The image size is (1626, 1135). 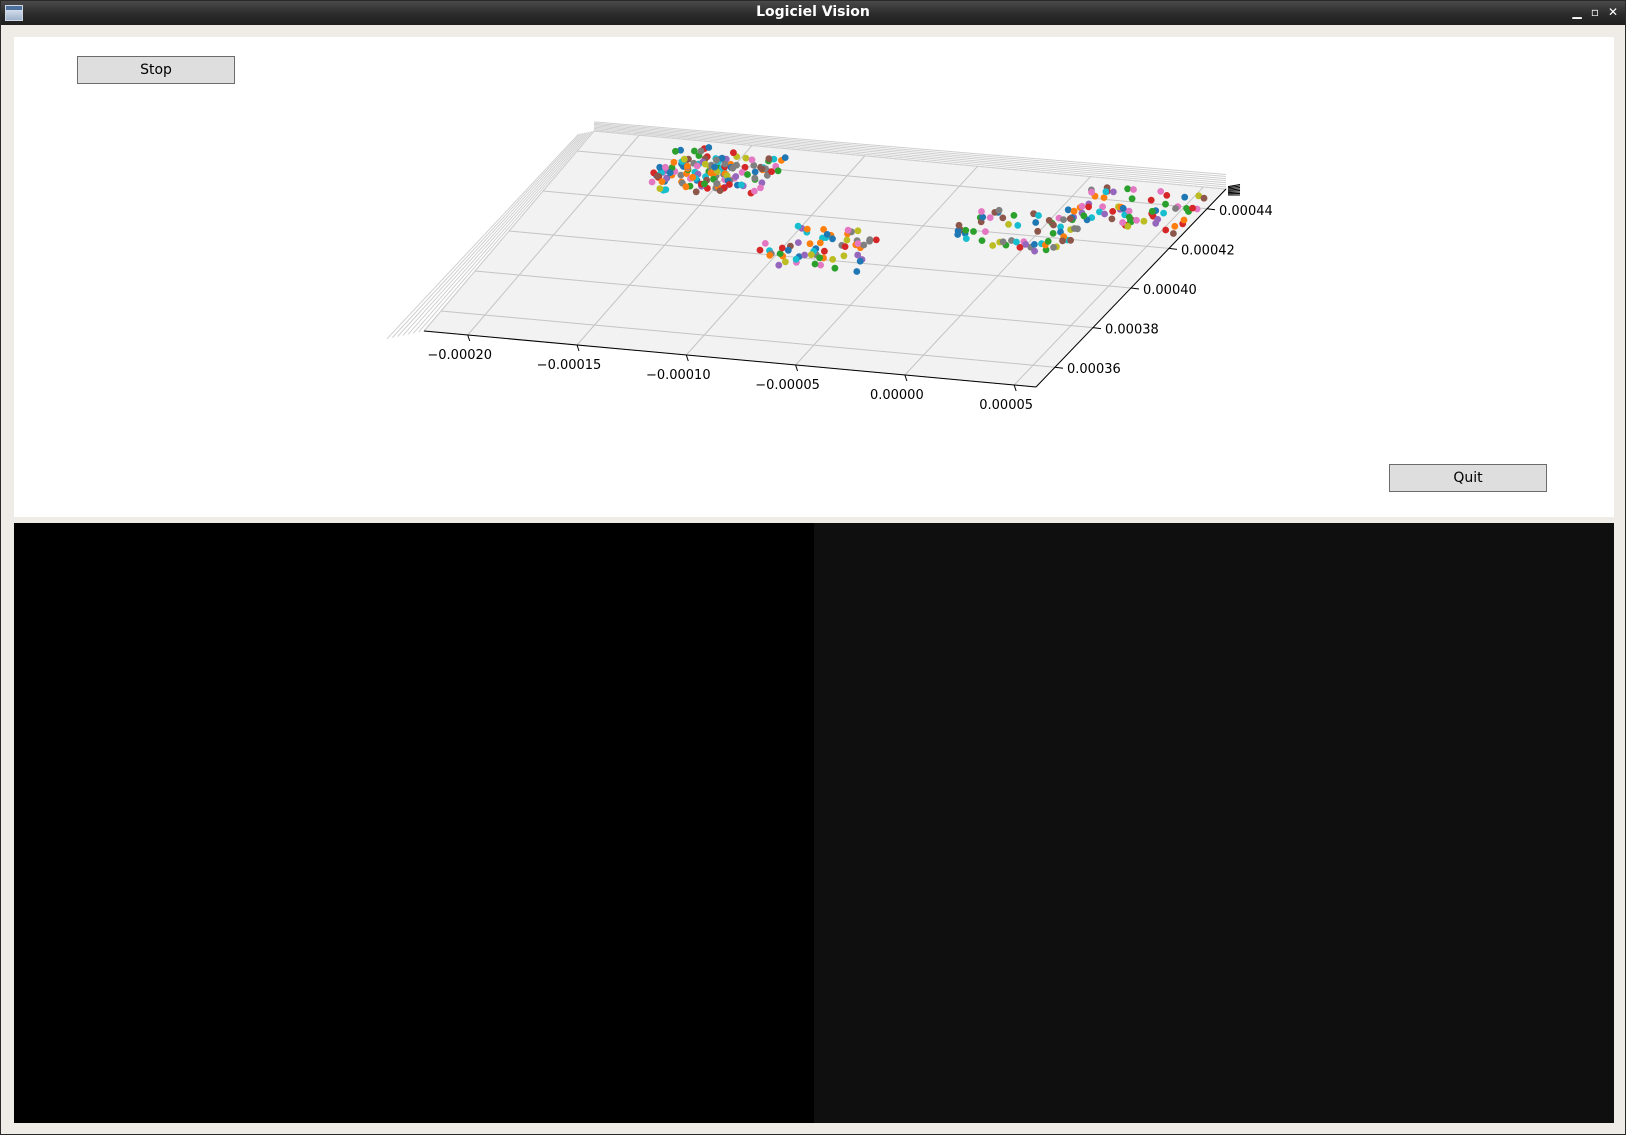 What do you see at coordinates (1595, 12) in the screenshot?
I see `maximize-icon: ▫` at bounding box center [1595, 12].